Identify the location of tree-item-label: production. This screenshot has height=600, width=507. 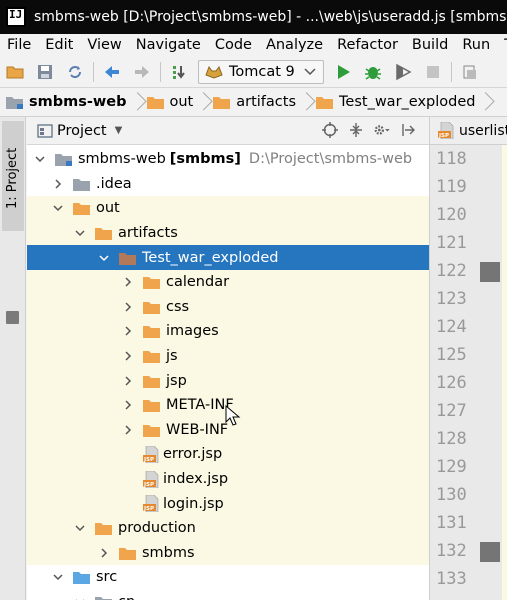
(157, 528).